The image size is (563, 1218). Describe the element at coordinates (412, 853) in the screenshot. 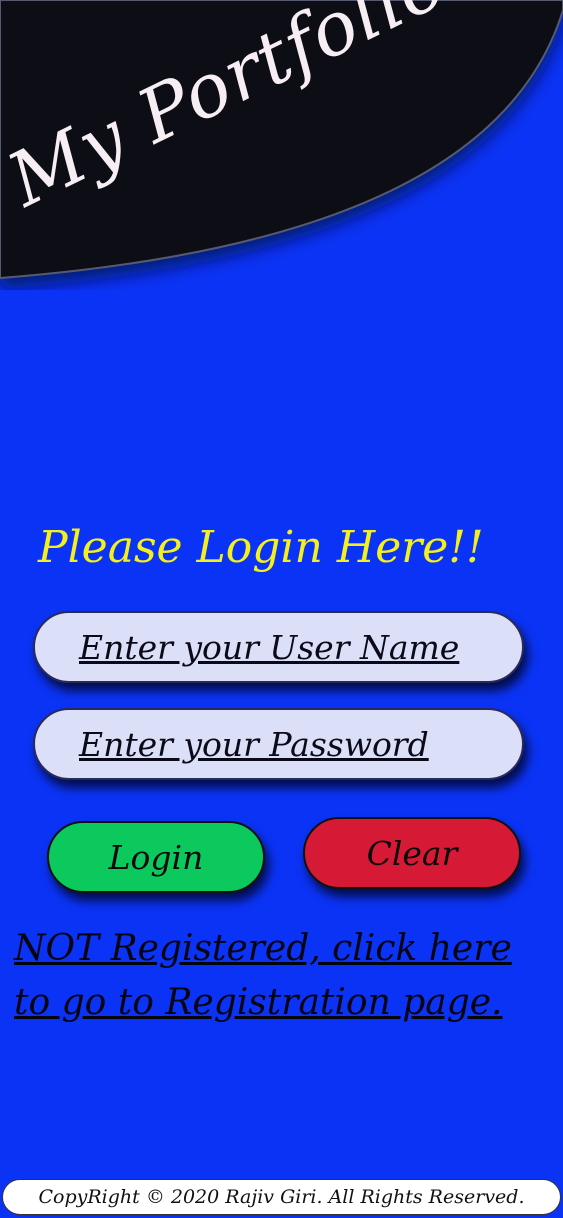

I see `clear-button: Clear` at that location.